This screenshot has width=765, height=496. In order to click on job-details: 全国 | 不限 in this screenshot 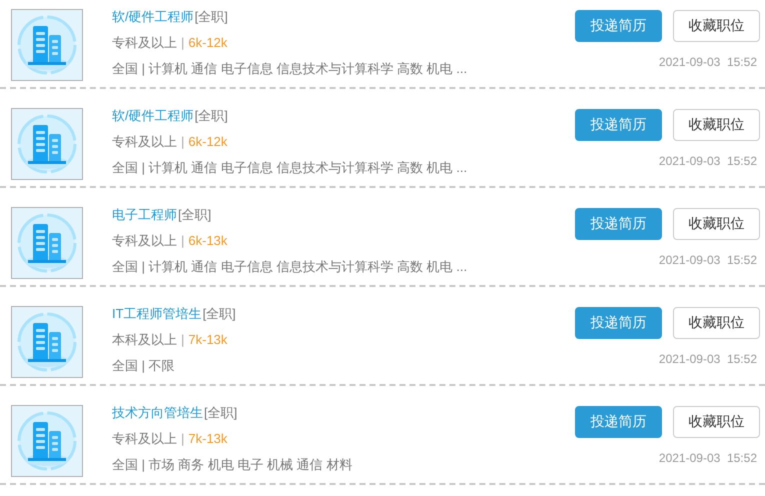, I will do `click(143, 366)`.